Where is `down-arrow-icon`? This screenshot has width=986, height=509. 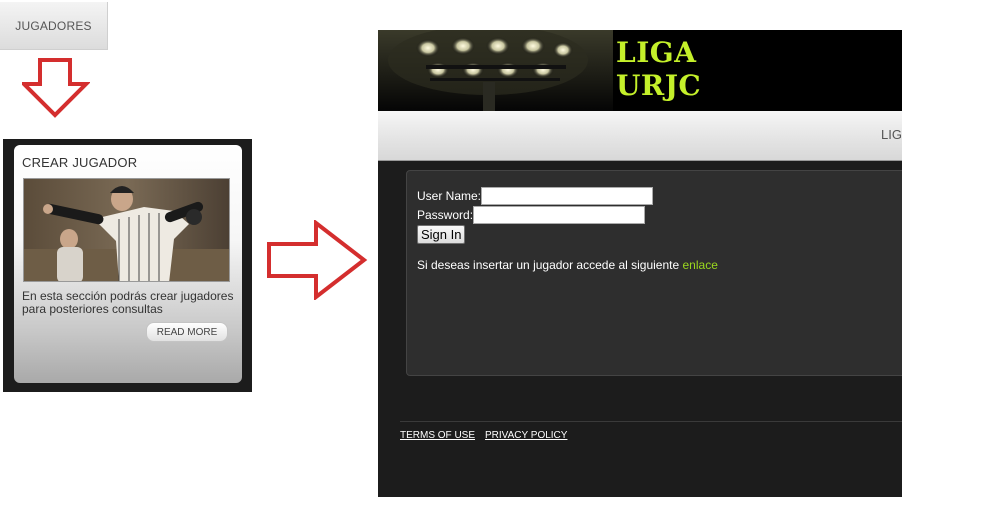
down-arrow-icon is located at coordinates (56, 88).